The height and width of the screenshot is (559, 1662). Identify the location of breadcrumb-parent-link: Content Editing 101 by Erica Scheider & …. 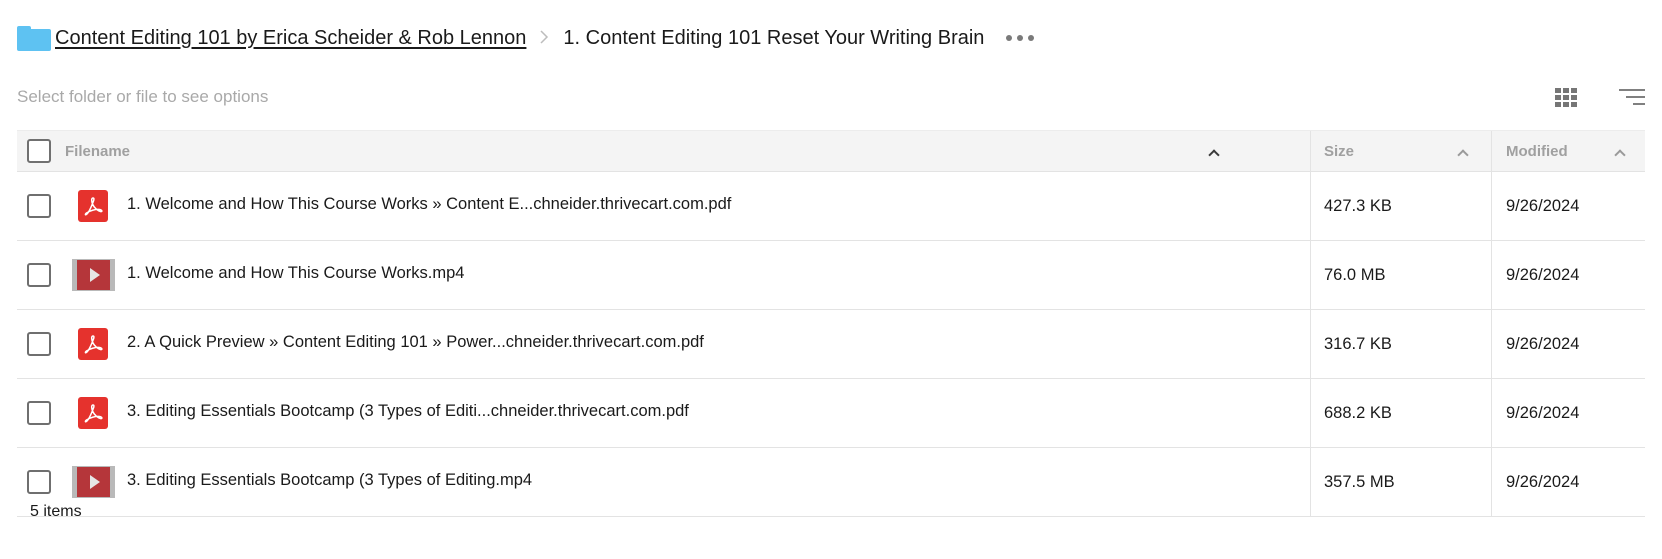
(290, 38).